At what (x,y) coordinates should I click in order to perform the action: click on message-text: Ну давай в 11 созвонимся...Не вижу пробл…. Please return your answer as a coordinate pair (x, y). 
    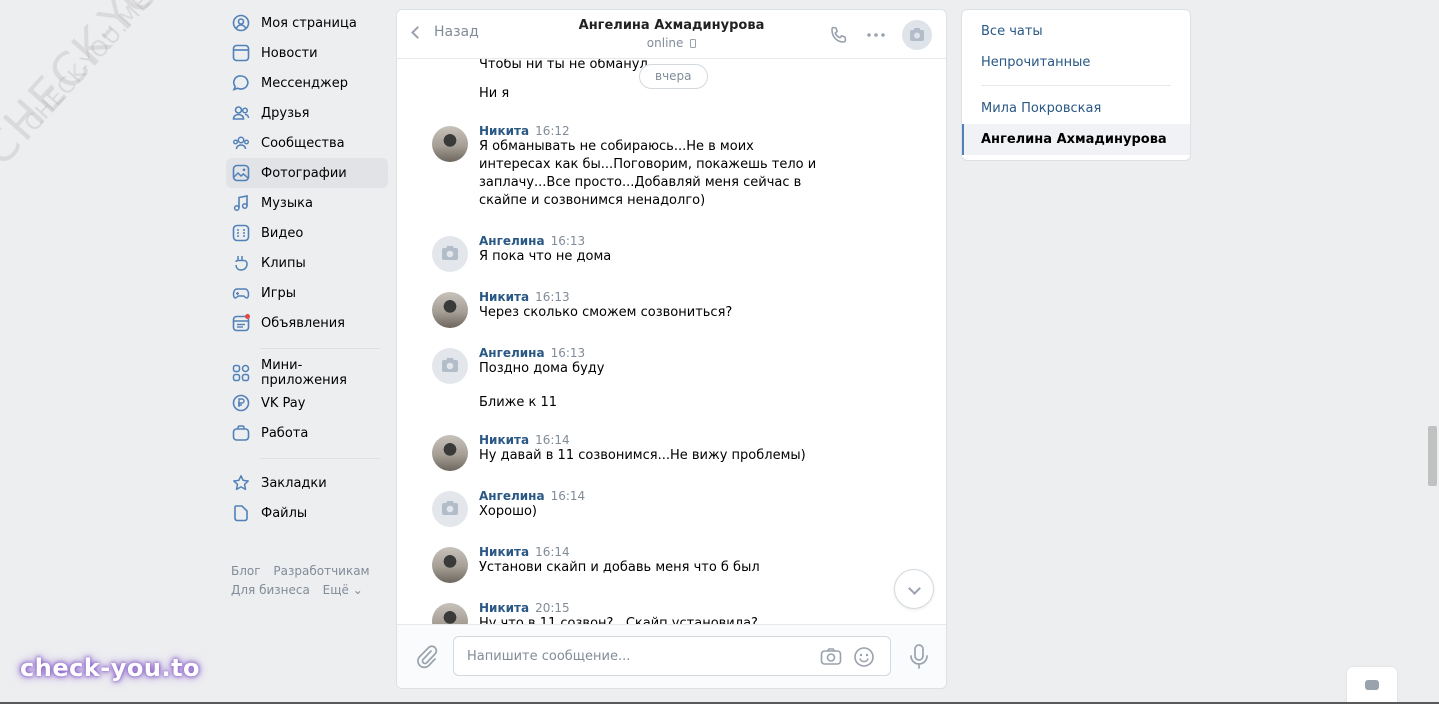
    Looking at the image, I should click on (642, 455).